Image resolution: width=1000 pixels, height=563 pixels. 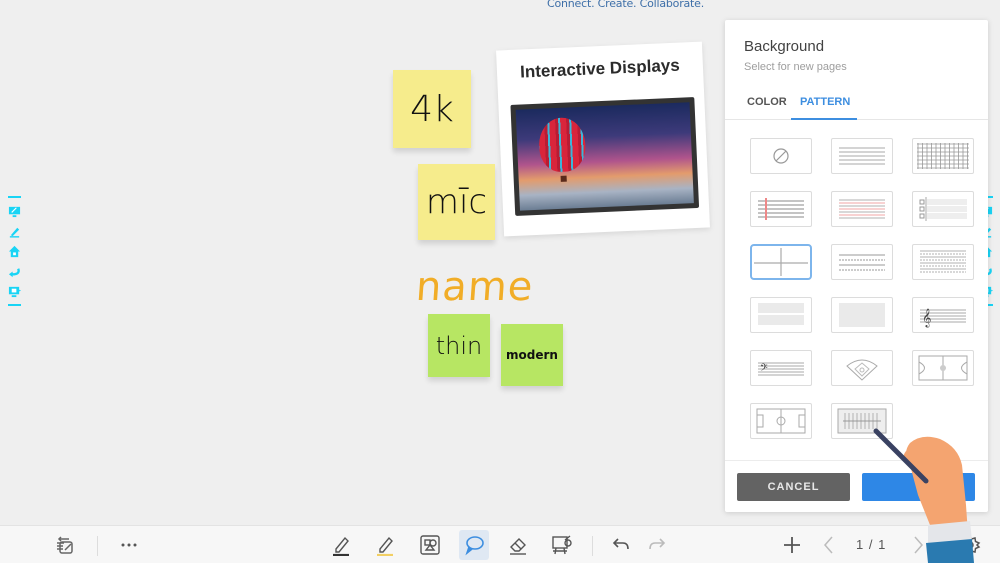 I want to click on sticky-note-text: thin, so click(x=459, y=345).